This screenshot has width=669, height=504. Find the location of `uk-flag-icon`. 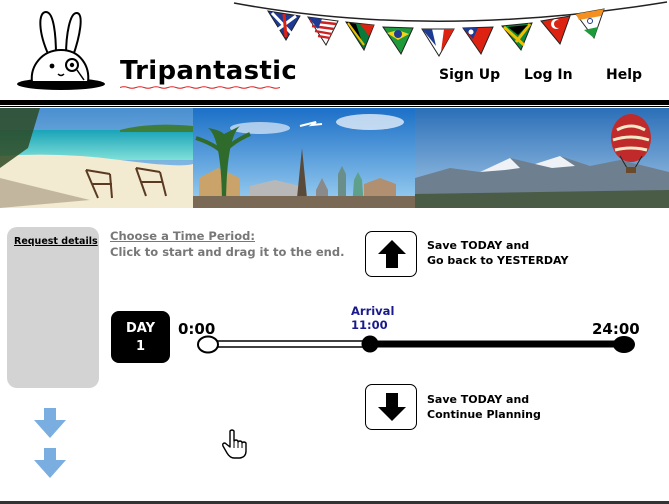

uk-flag-icon is located at coordinates (284, 25).